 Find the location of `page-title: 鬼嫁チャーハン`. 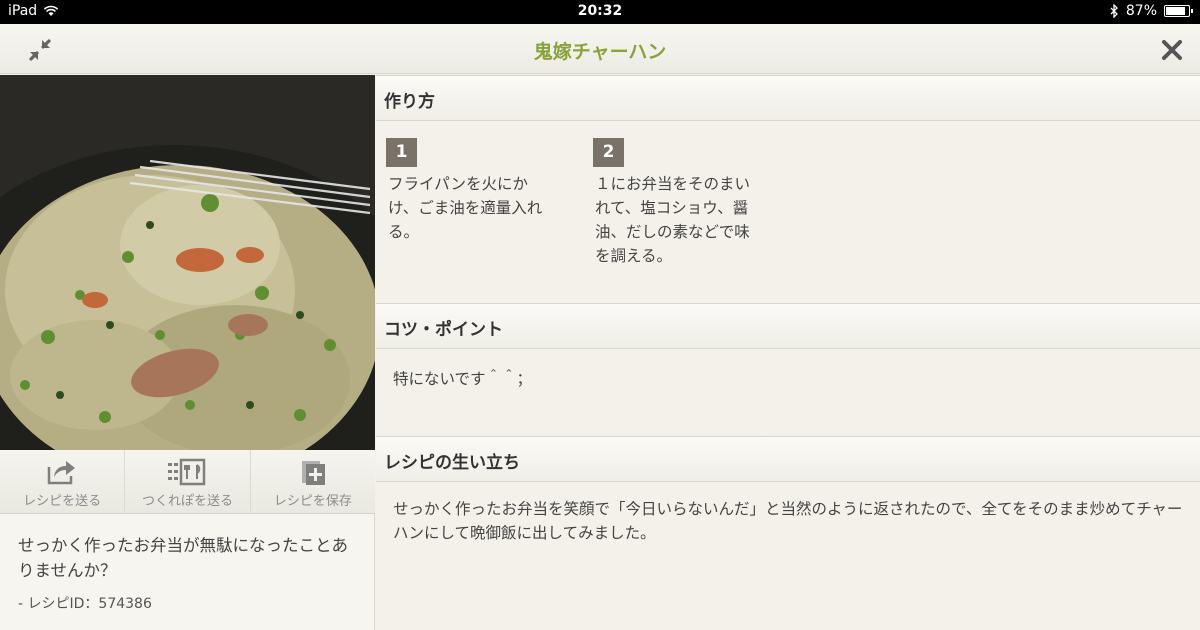

page-title: 鬼嫁チャーハン is located at coordinates (600, 52).